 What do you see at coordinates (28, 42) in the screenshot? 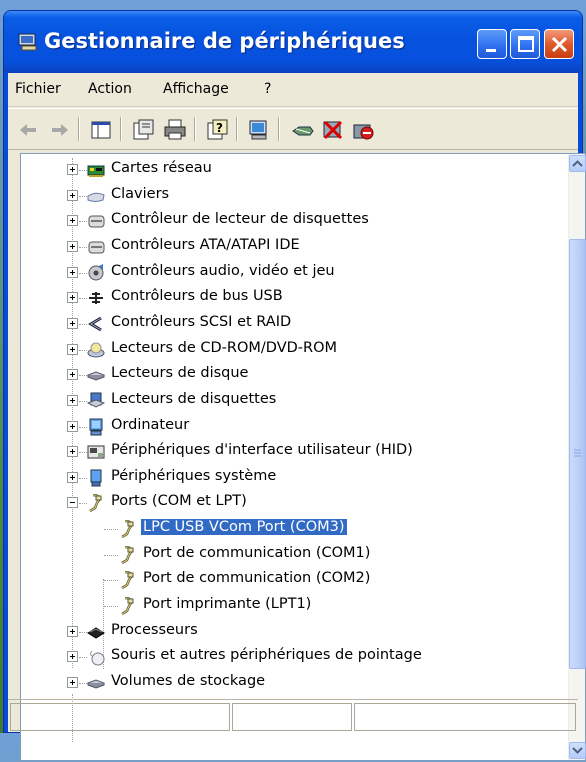
I see `device-manager-icon` at bounding box center [28, 42].